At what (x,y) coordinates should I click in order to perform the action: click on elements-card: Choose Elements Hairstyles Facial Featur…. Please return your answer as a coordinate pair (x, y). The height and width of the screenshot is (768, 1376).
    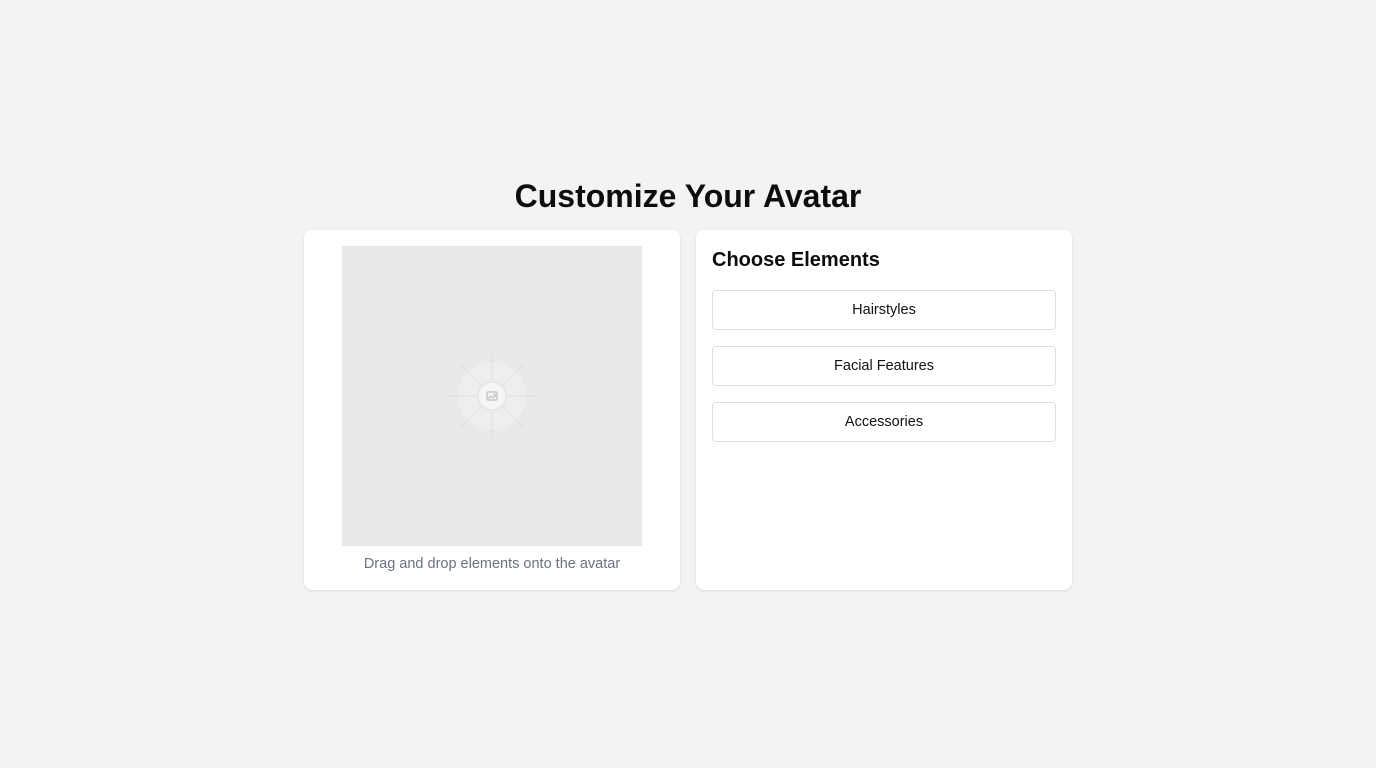
    Looking at the image, I should click on (884, 410).